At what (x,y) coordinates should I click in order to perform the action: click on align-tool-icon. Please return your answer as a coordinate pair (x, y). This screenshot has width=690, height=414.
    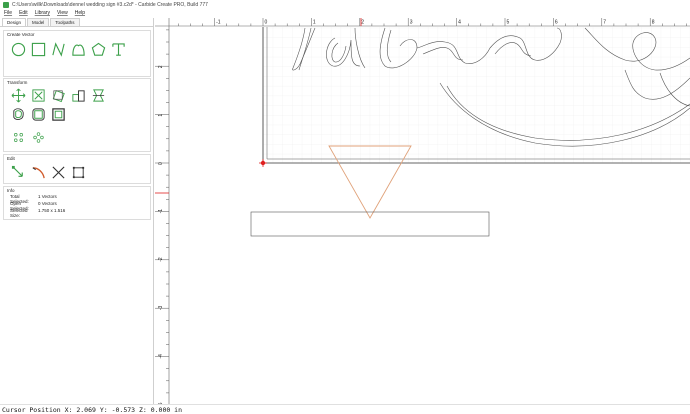
    Looking at the image, I should click on (78, 95).